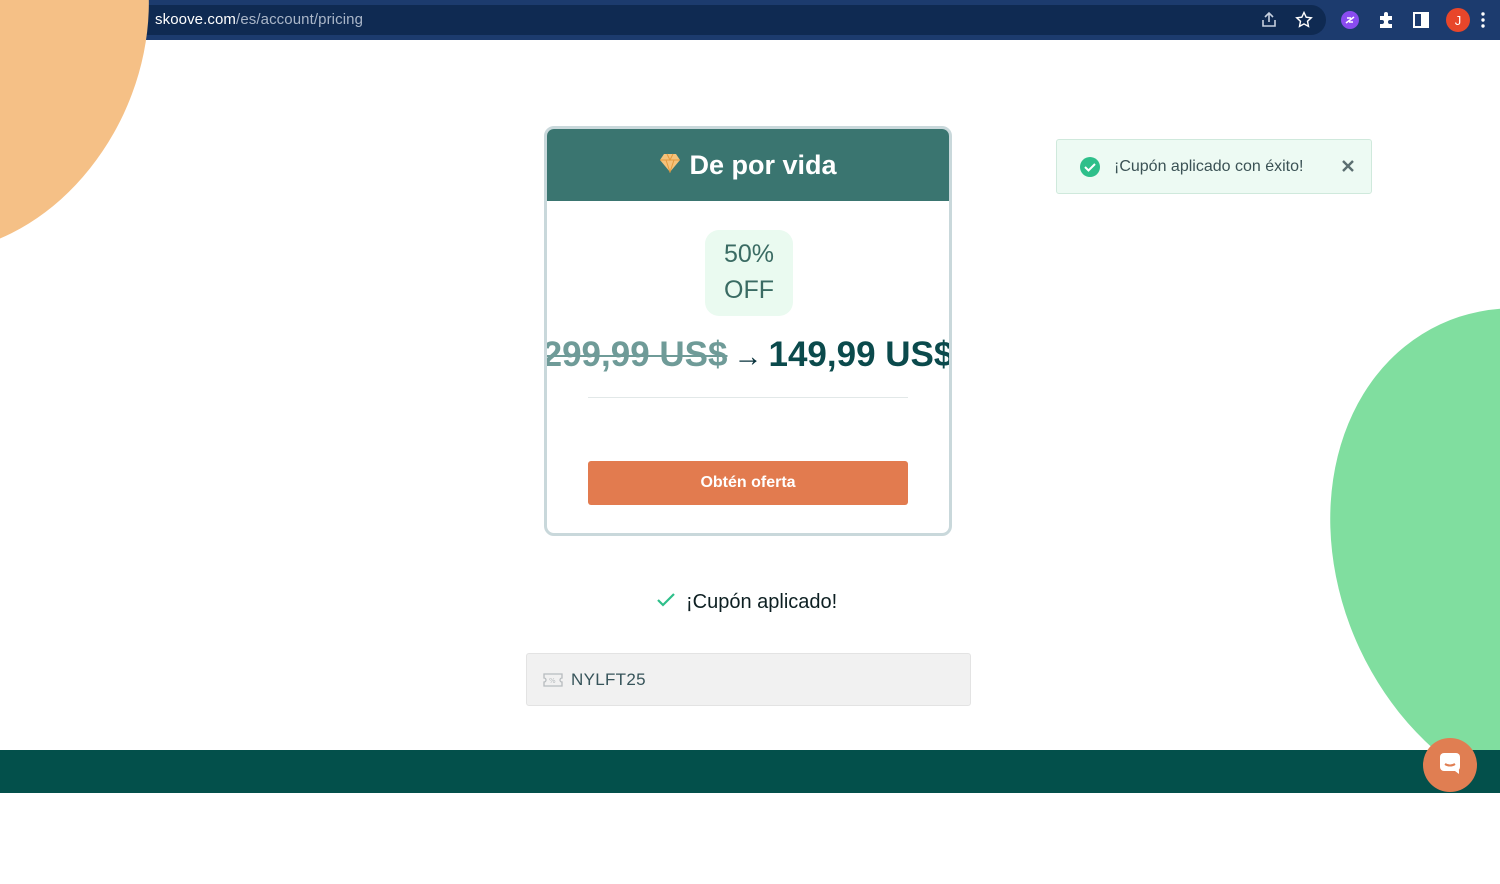  I want to click on discount-badge: 50% OFF, so click(749, 273).